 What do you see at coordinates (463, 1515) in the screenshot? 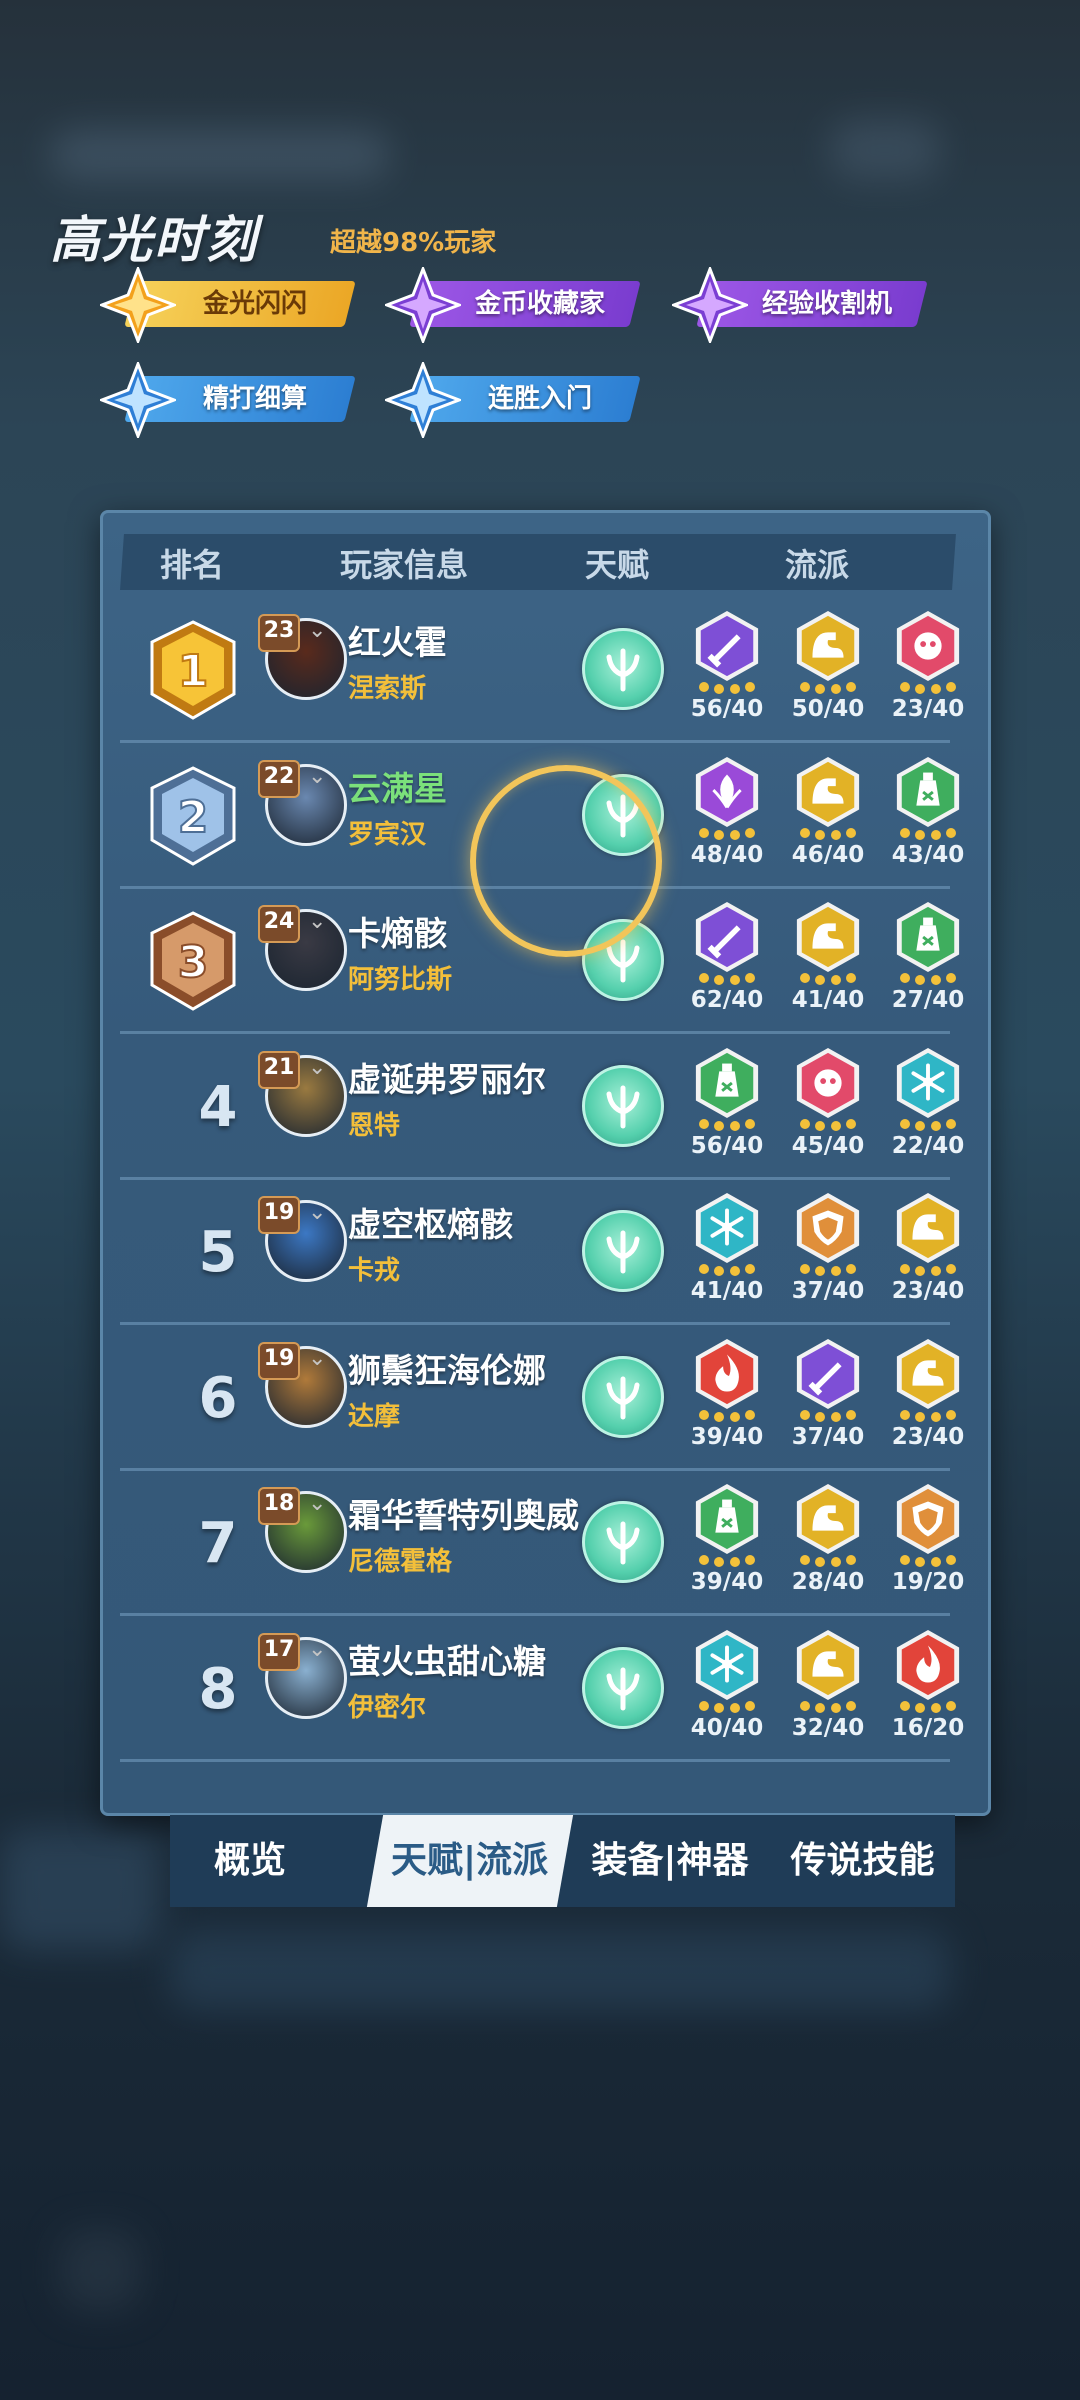
I see `player-name: 霜华誓特列奥威` at bounding box center [463, 1515].